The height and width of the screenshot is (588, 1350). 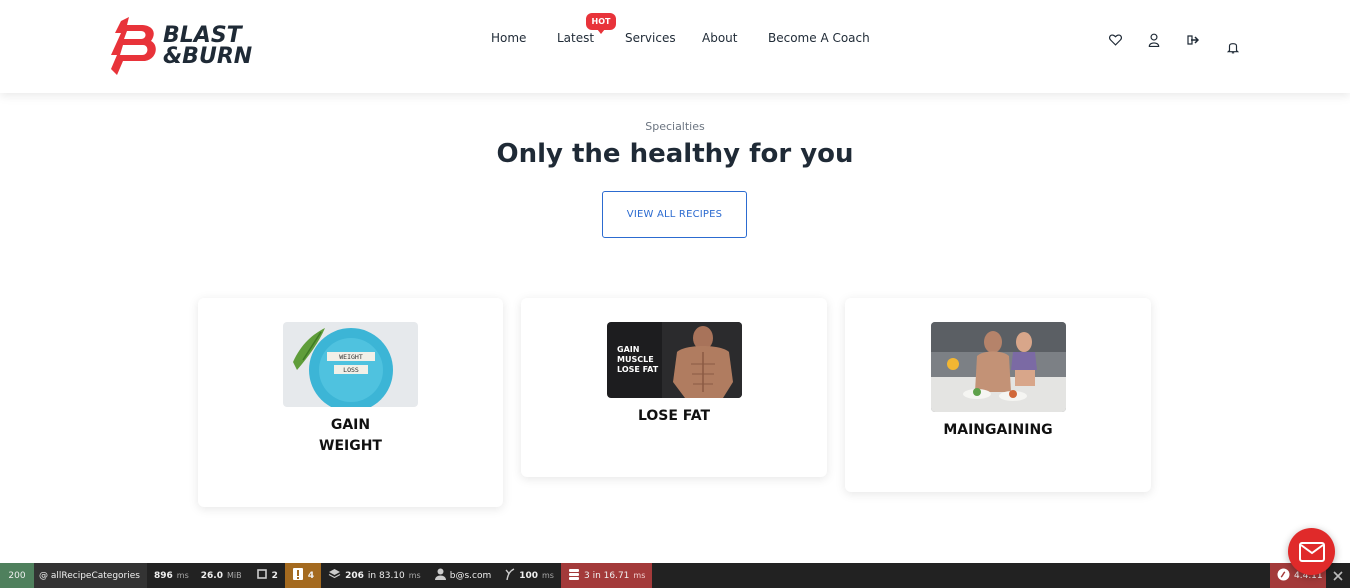 What do you see at coordinates (334, 575) in the screenshot?
I see `layers-icon` at bounding box center [334, 575].